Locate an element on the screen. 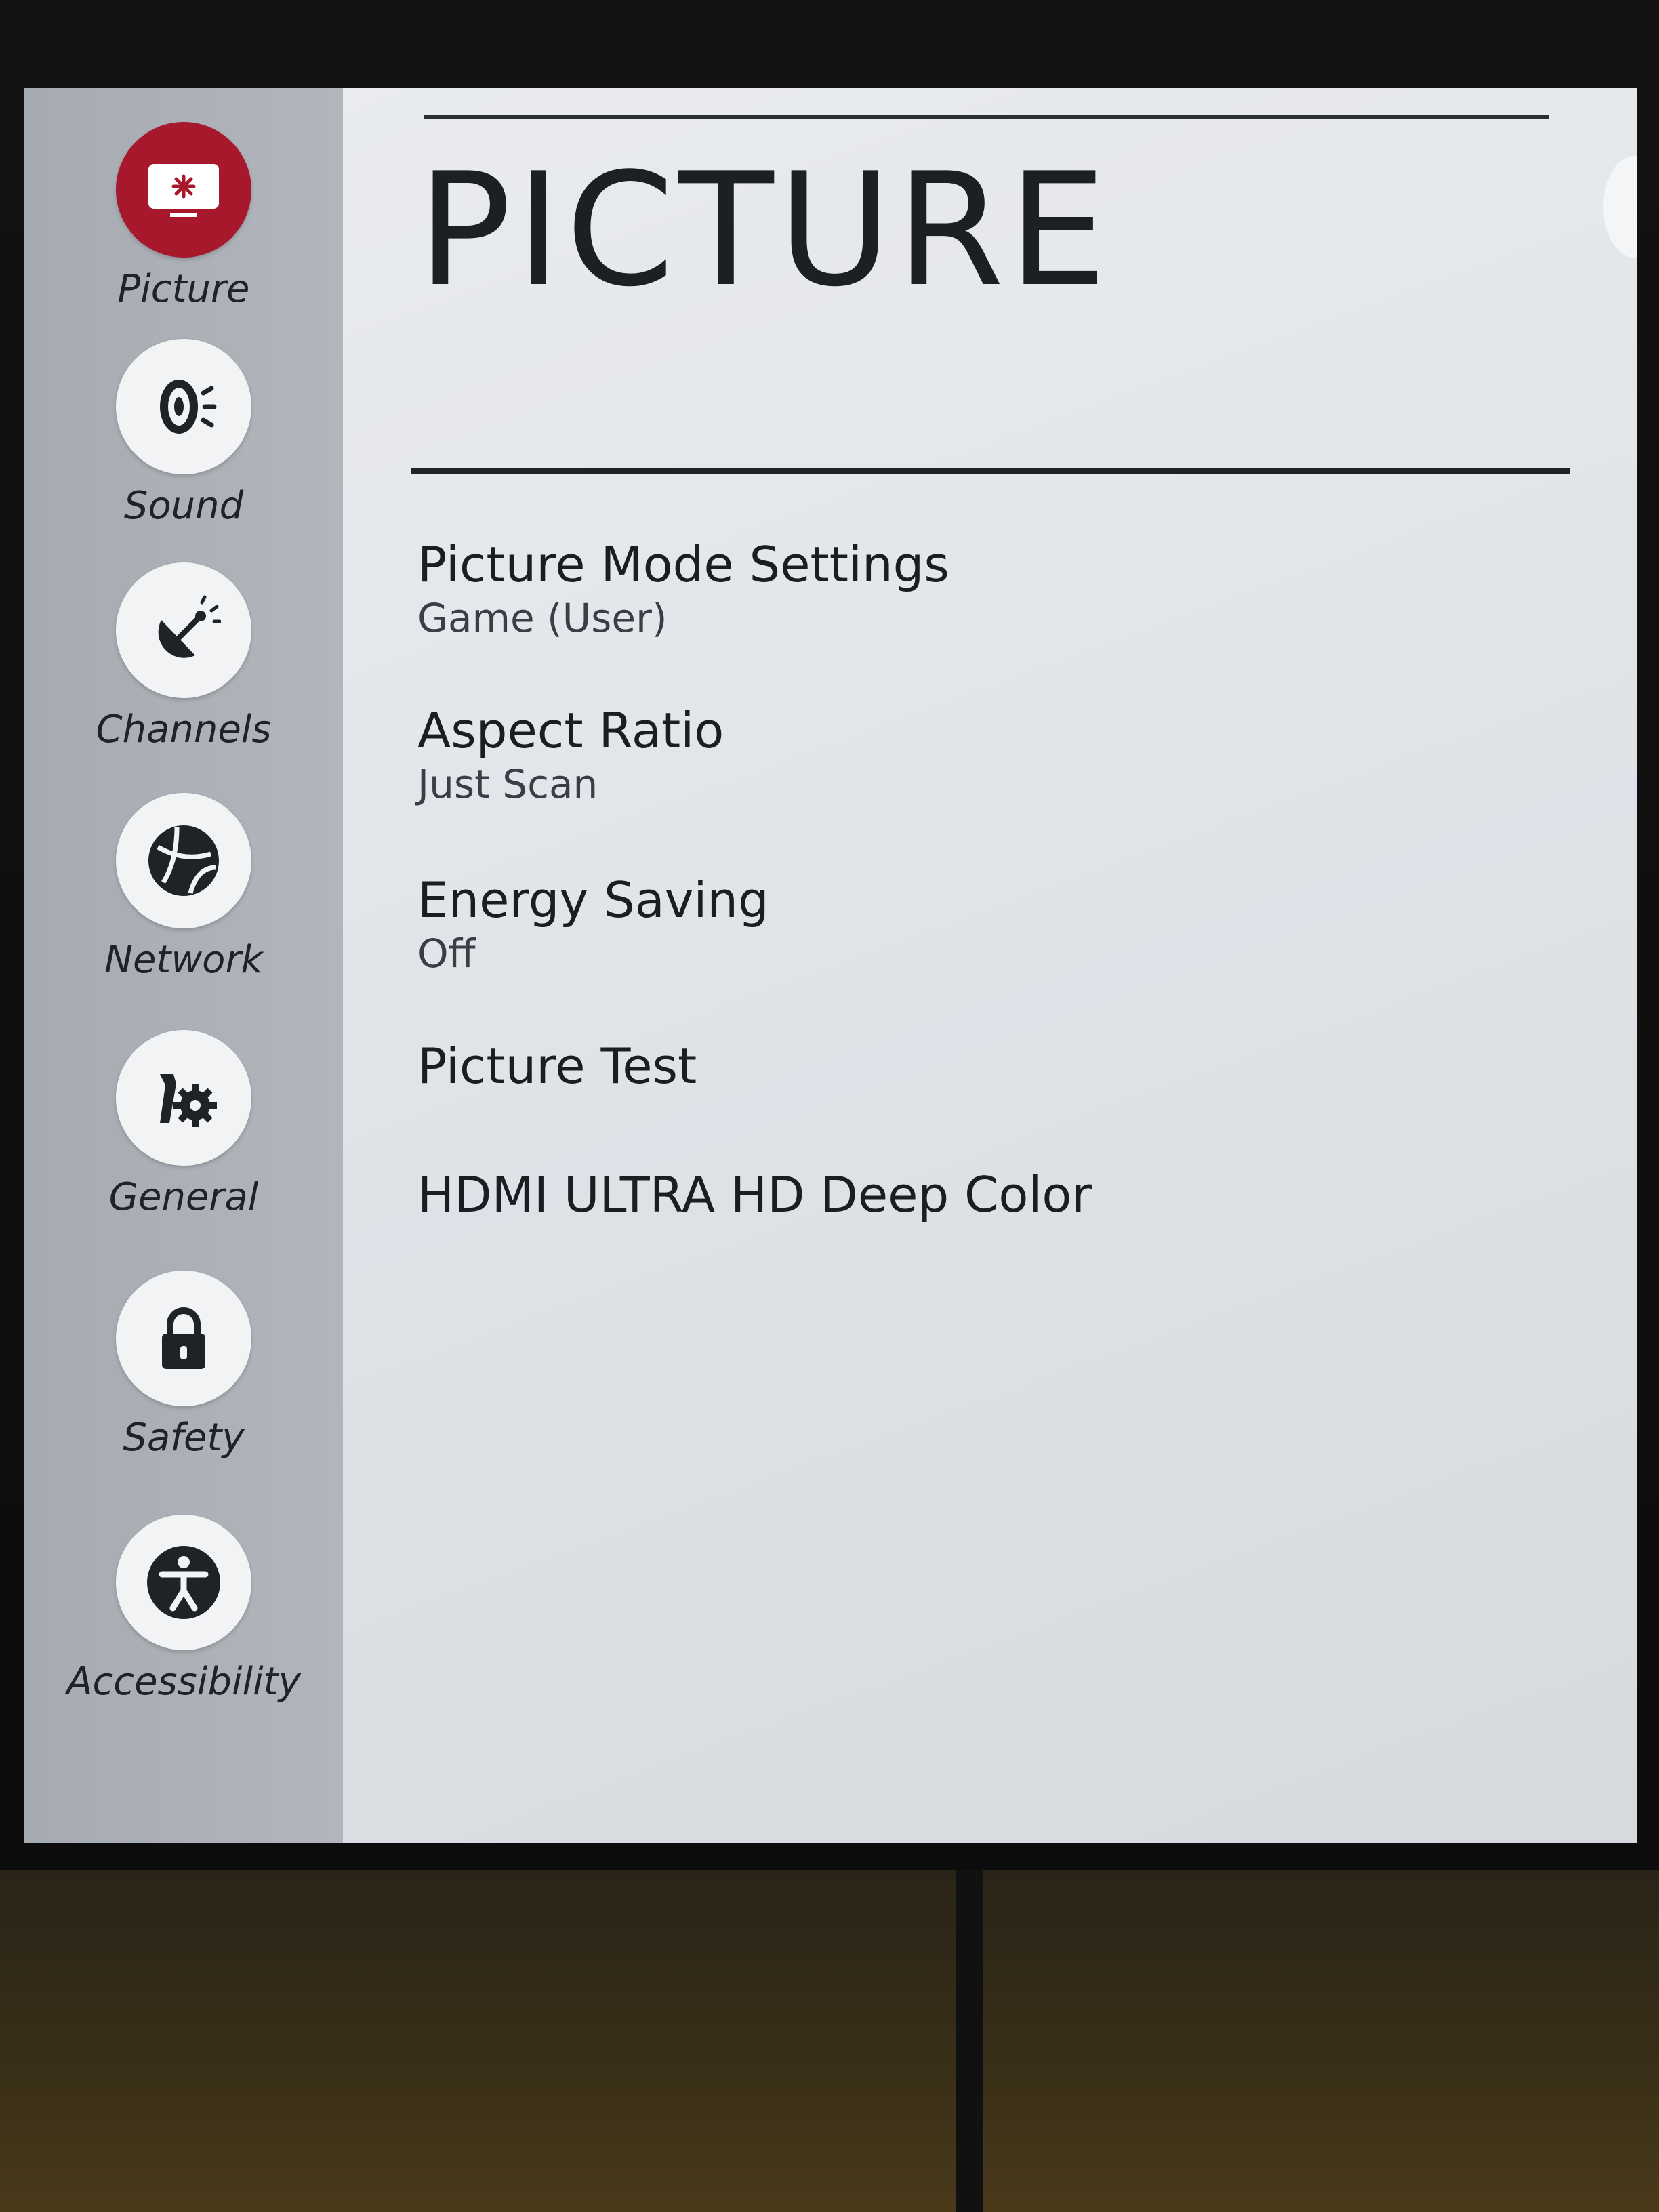 This screenshot has width=1659, height=2212. sidebar-item-network: Network is located at coordinates (184, 894).